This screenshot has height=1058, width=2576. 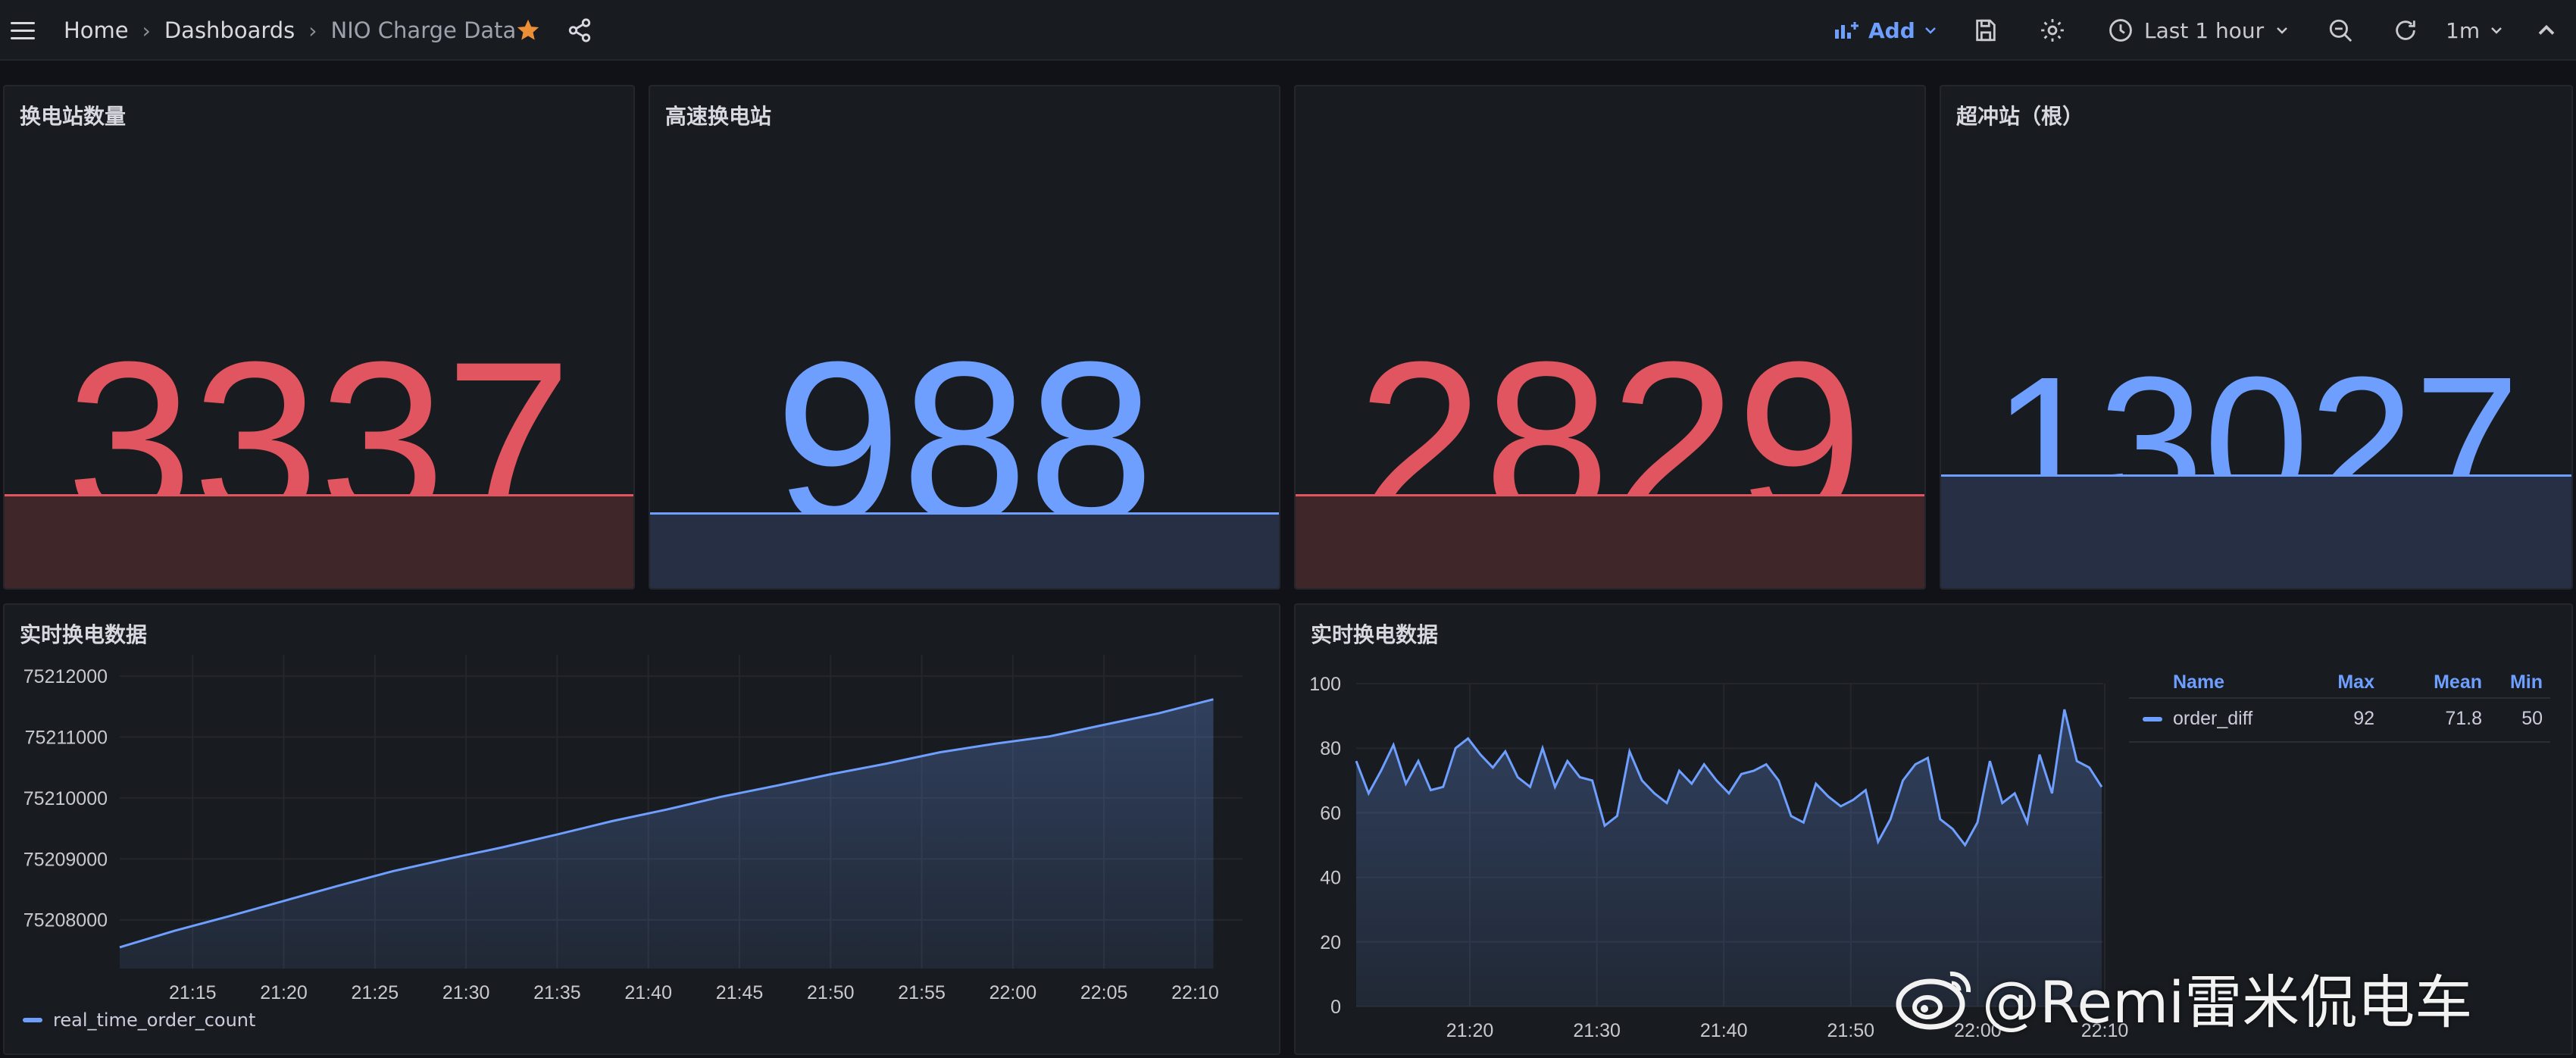 I want to click on refresh-icon, so click(x=2405, y=30).